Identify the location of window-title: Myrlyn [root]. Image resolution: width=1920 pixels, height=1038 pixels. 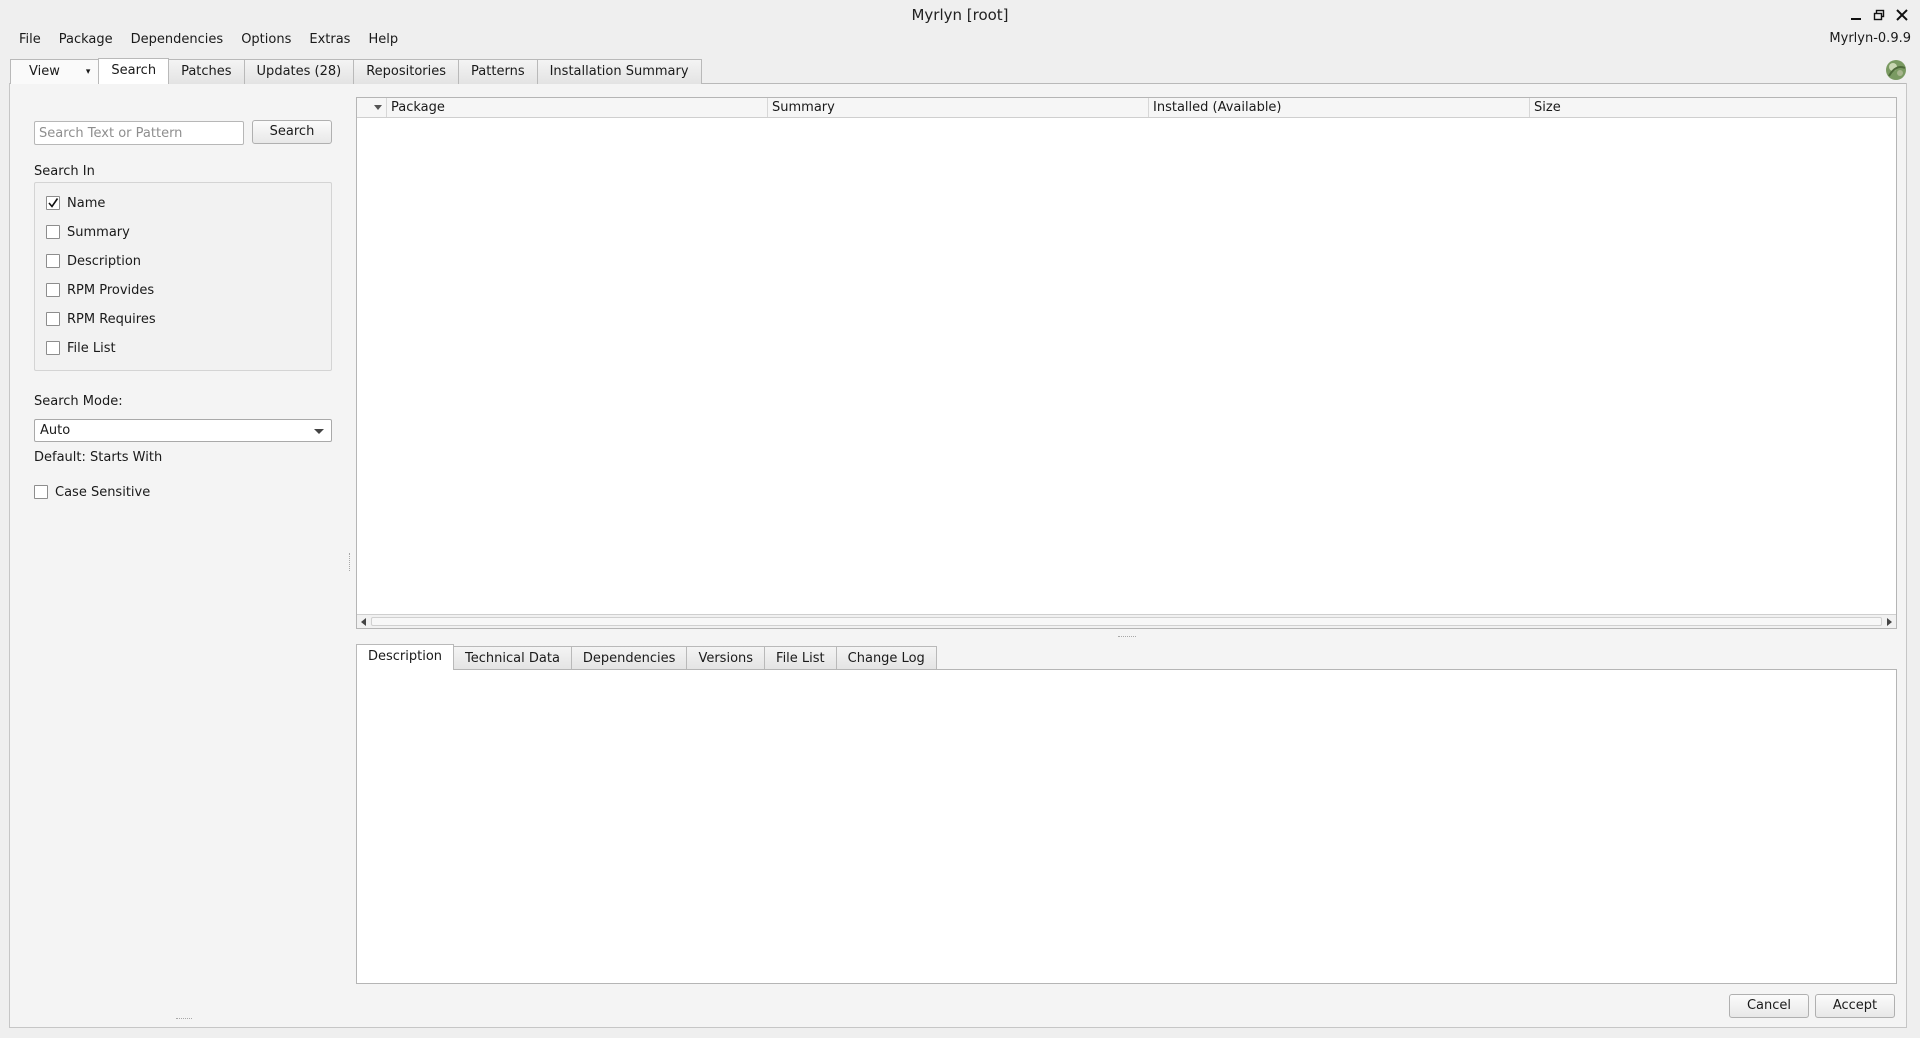
(960, 15).